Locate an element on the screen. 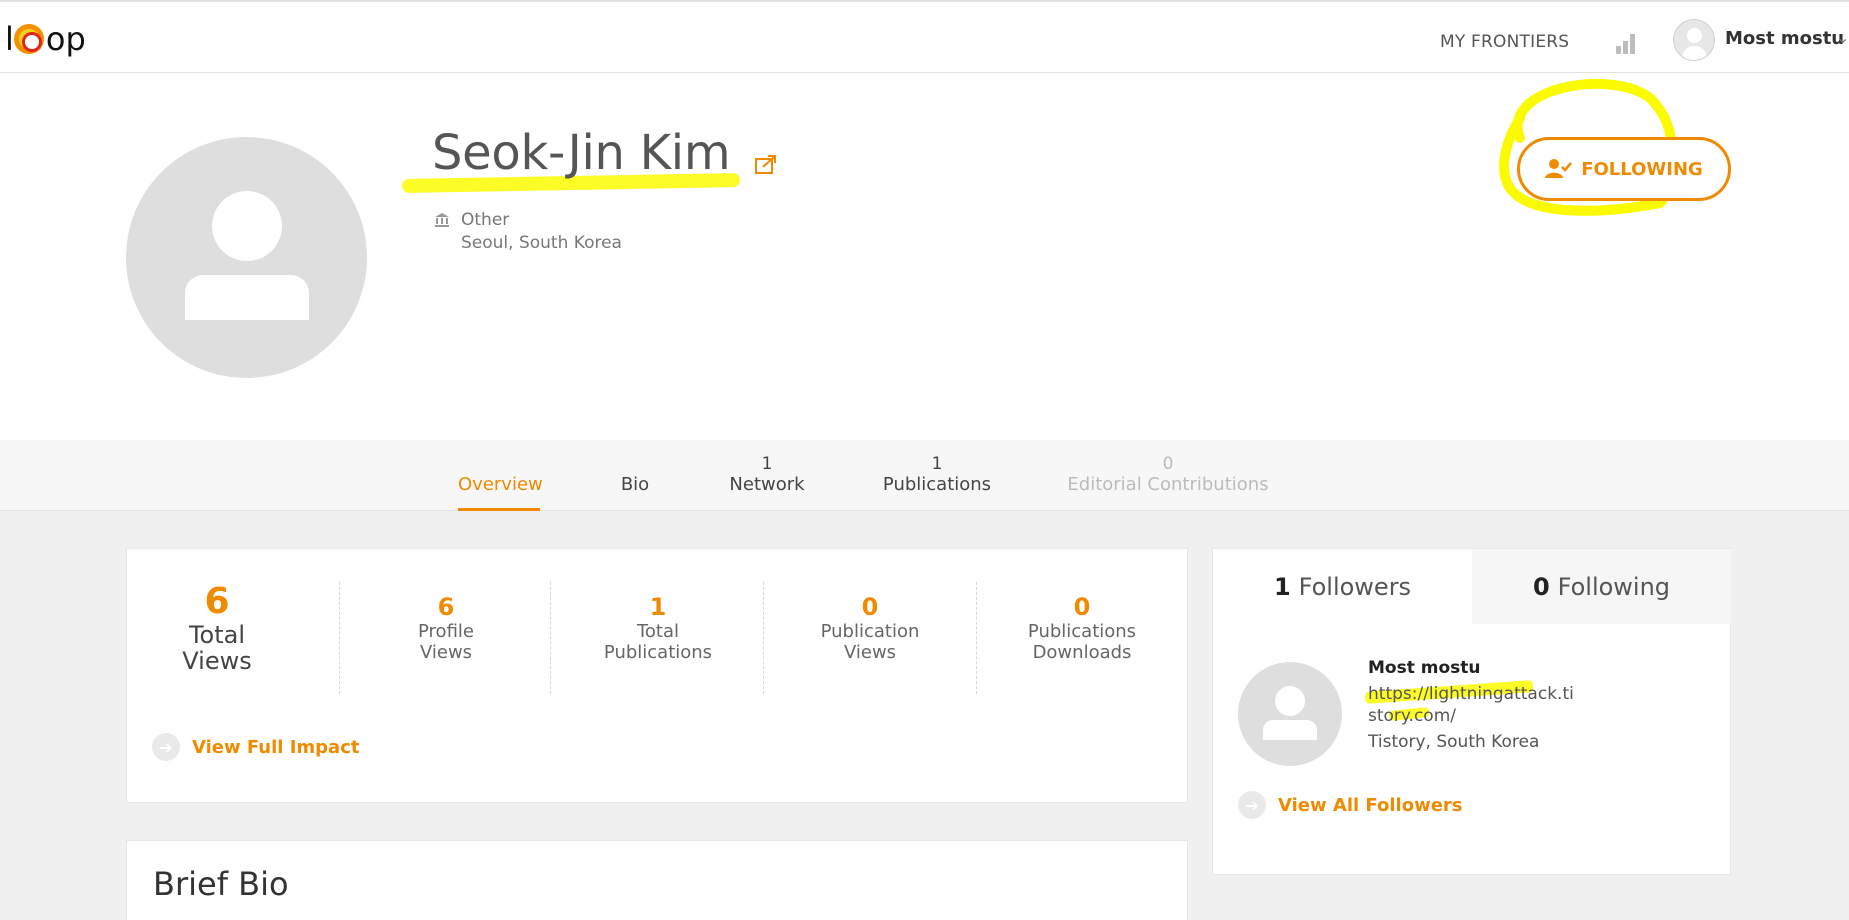  stat-total-publications: 1 Total Publications is located at coordinates (658, 628).